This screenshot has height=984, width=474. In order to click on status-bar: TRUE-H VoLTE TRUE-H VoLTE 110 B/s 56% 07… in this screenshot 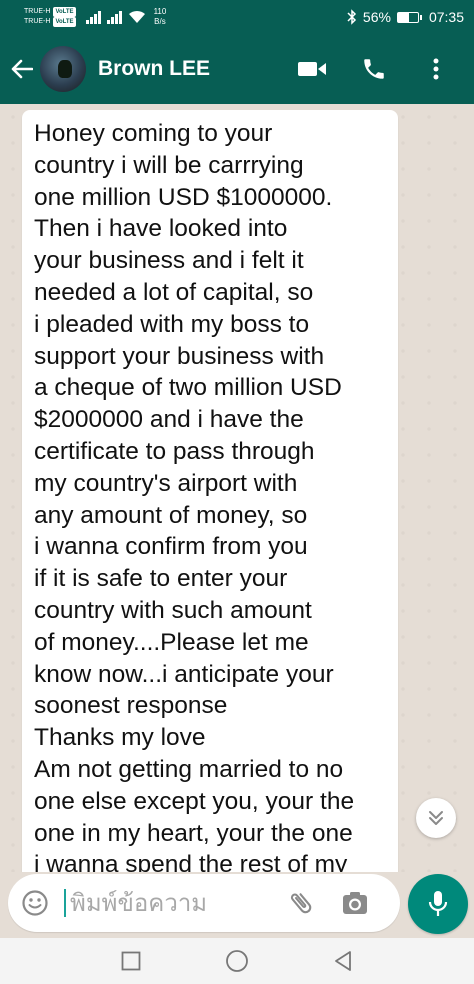, I will do `click(237, 17)`.